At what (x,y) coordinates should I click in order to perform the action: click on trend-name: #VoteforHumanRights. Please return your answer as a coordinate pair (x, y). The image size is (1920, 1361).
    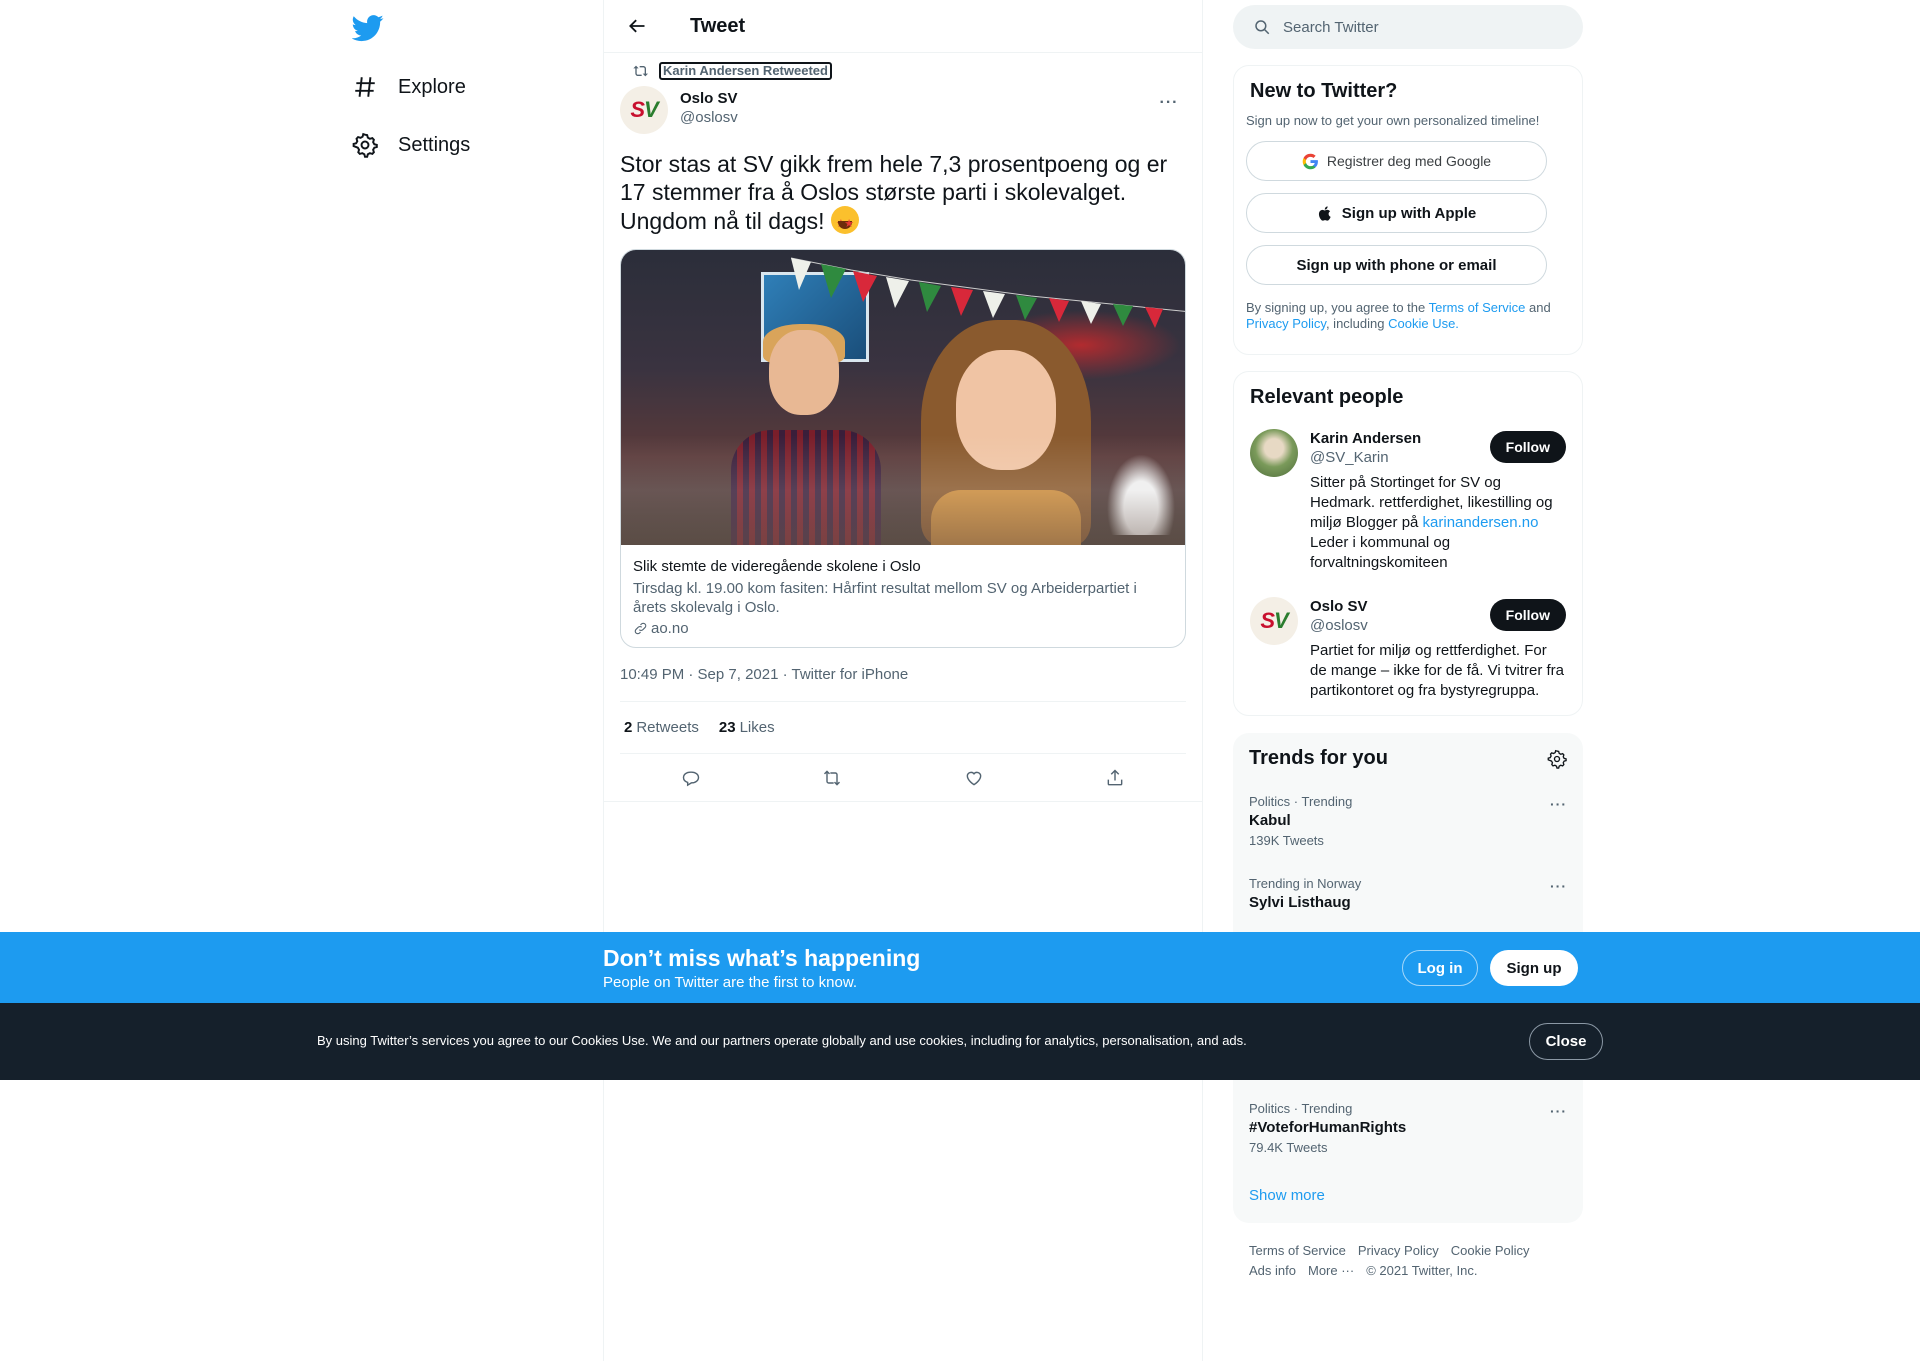
    Looking at the image, I should click on (1328, 1127).